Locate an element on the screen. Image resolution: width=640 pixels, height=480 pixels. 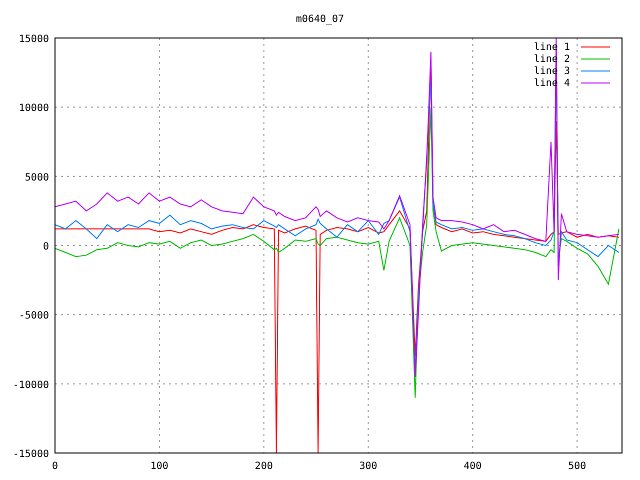
chart-title: m0640_07 is located at coordinates (320, 19).